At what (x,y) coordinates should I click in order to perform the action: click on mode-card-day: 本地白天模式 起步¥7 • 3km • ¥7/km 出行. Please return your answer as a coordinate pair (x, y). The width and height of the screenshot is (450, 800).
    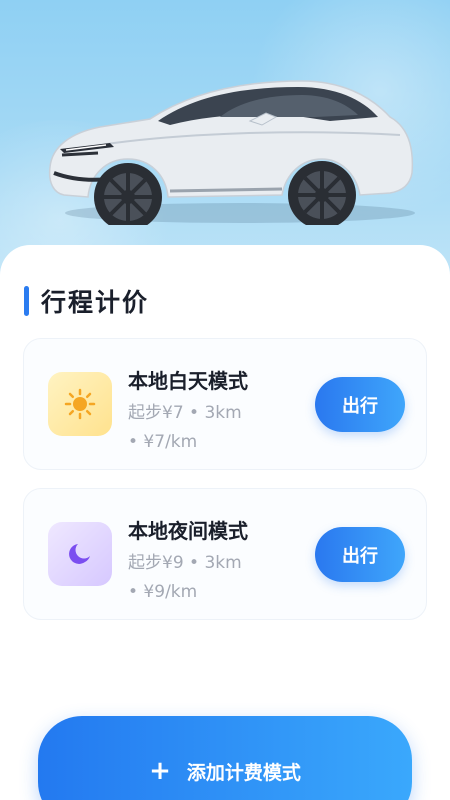
    Looking at the image, I should click on (225, 404).